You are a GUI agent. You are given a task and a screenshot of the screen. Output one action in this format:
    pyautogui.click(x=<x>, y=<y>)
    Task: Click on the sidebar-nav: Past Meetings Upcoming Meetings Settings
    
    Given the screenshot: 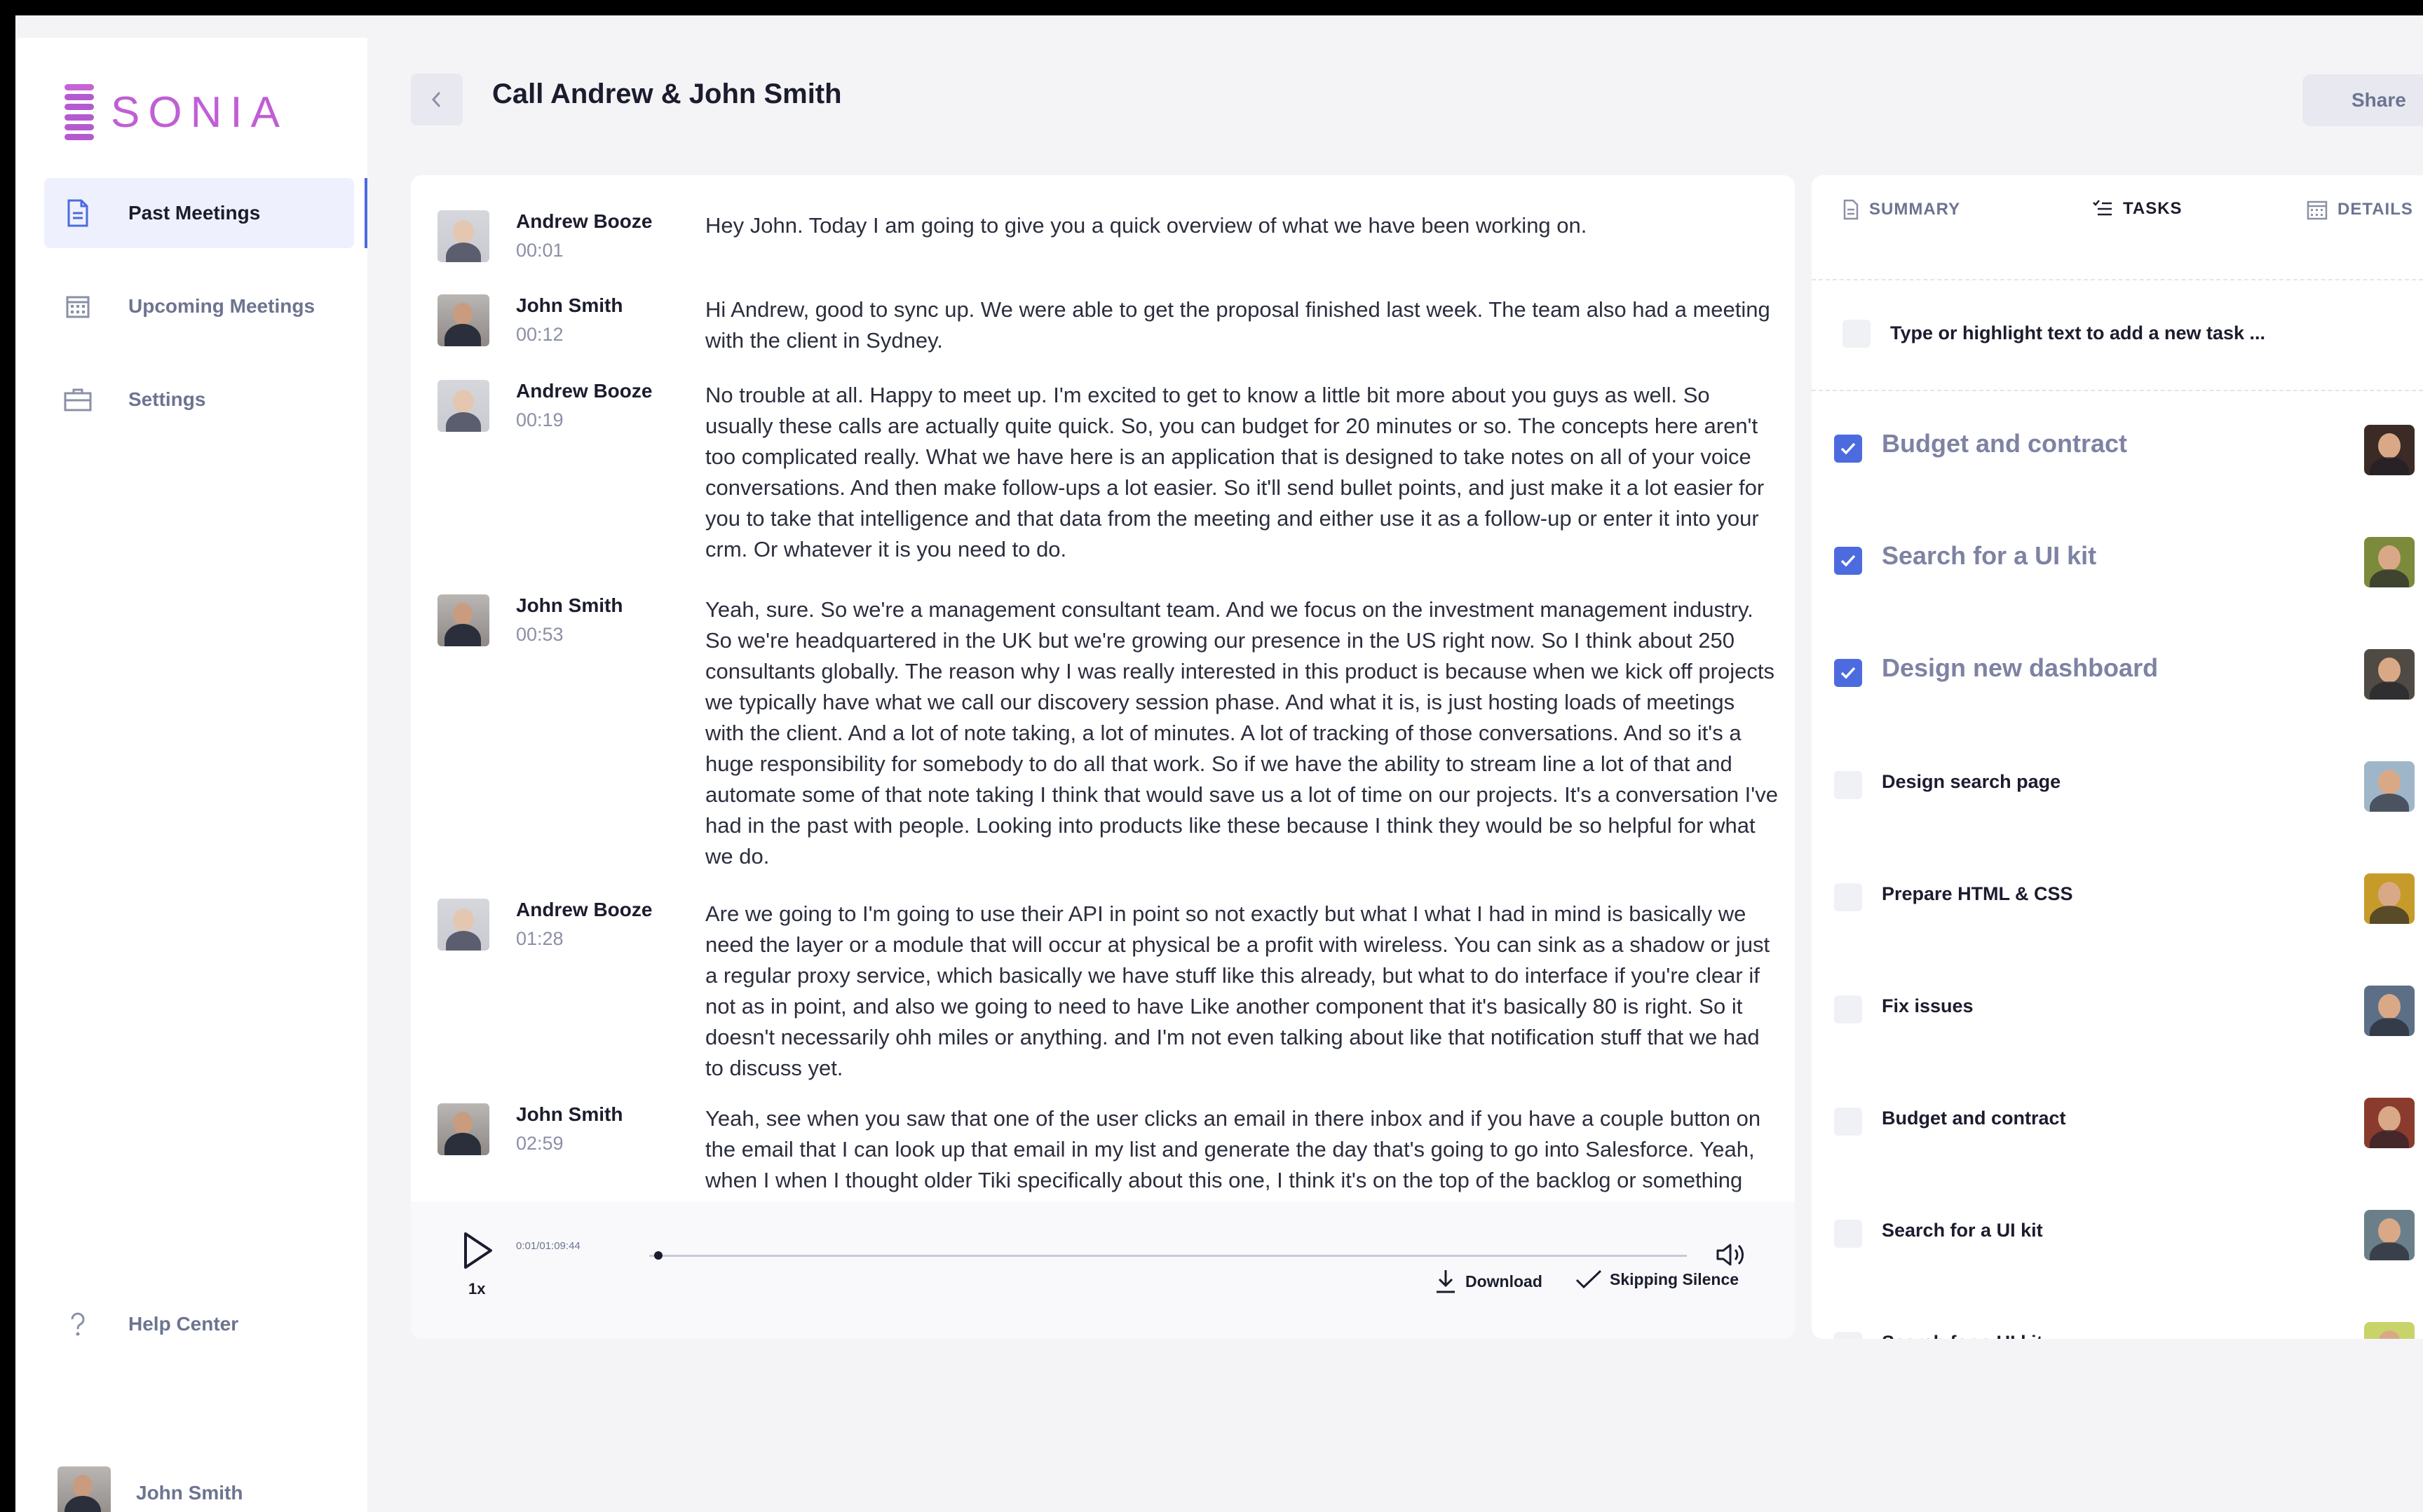 What is the action you would take?
    pyautogui.click(x=205, y=318)
    